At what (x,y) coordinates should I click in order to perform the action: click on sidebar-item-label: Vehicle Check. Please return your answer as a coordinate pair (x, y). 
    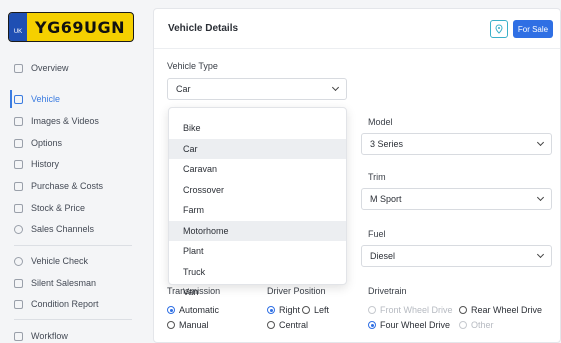
    Looking at the image, I should click on (60, 261).